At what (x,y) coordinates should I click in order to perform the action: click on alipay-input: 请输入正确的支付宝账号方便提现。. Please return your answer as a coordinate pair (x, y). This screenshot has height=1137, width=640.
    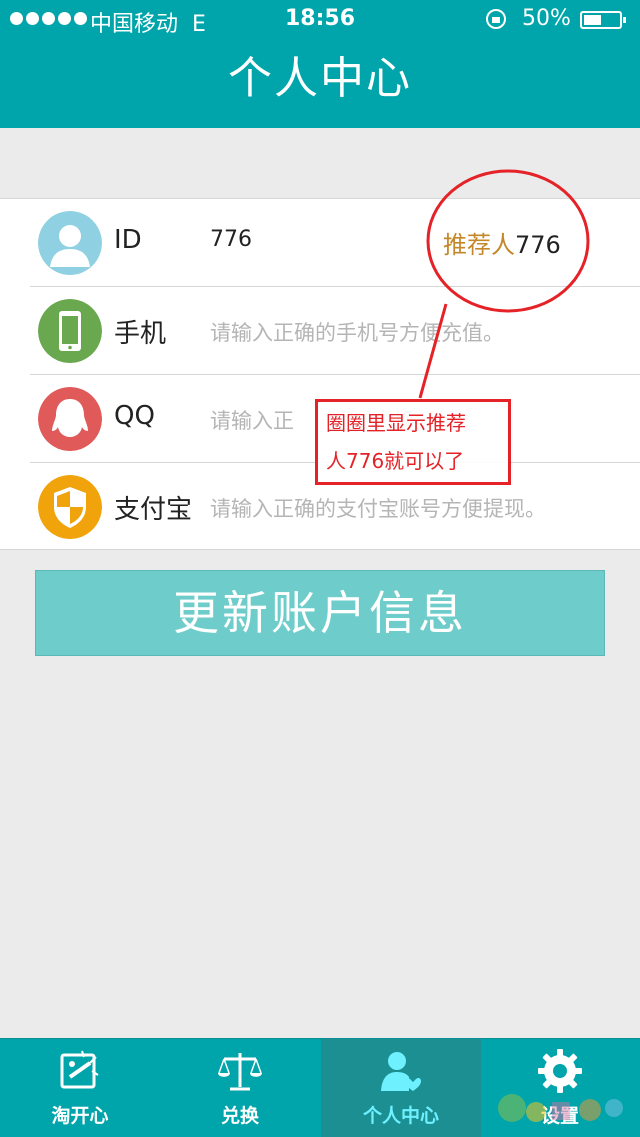
    Looking at the image, I should click on (378, 508).